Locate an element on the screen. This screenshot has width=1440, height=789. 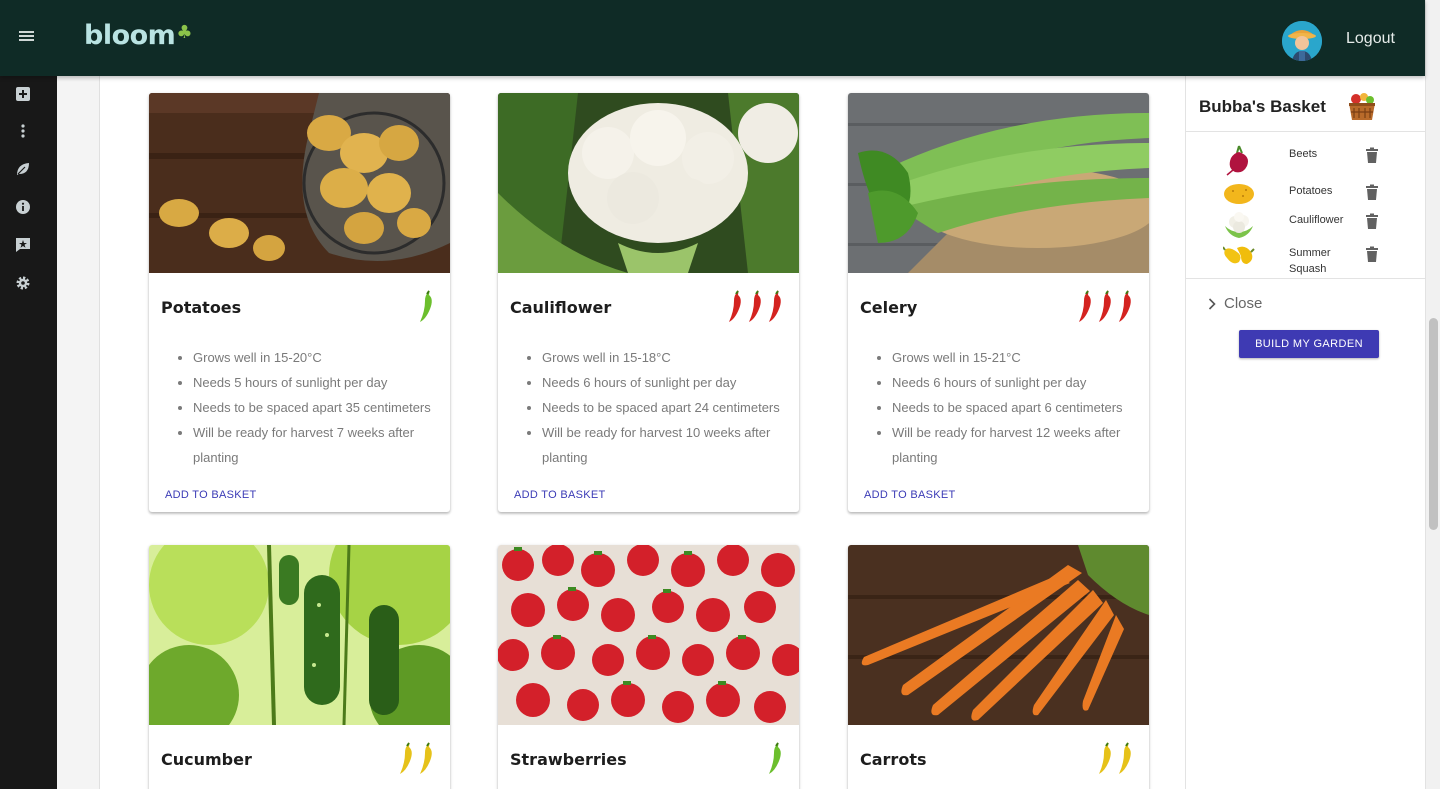
page-scrollbar is located at coordinates (1432, 394).